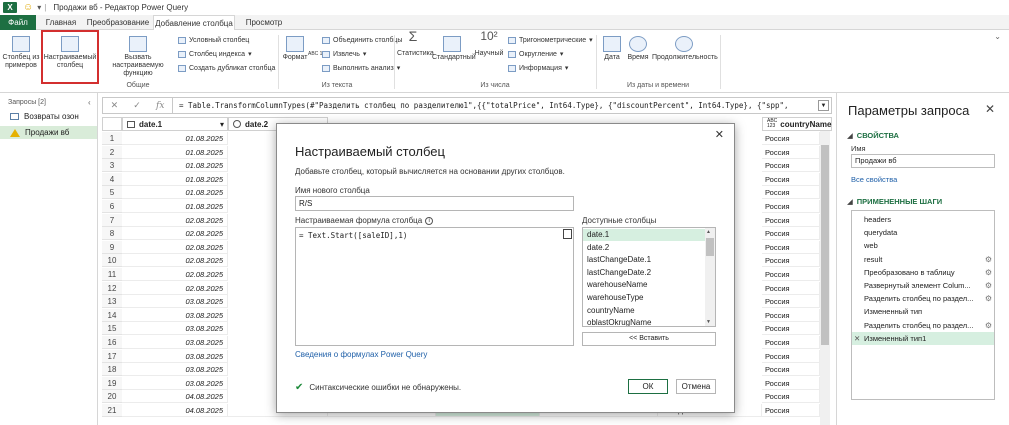  Describe the element at coordinates (112, 124) in the screenshot. I see `grid-corner` at that location.